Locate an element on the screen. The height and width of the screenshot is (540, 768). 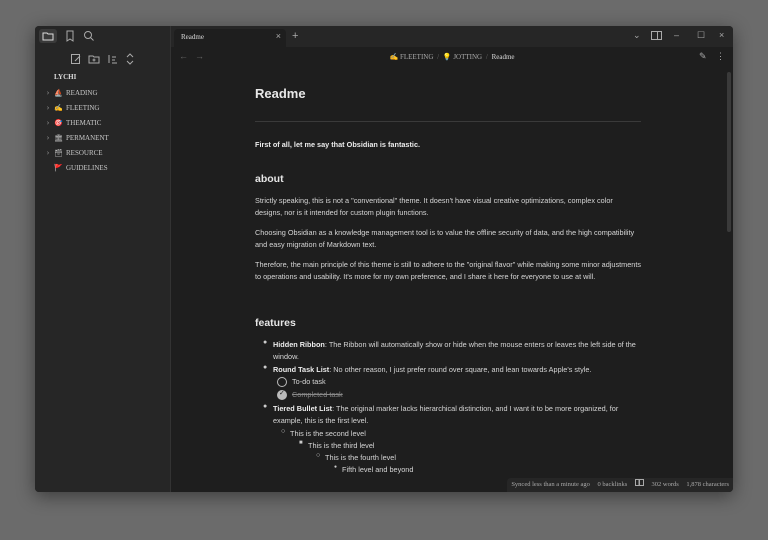
list-item-level-2: This is the second level is located at coordinates (328, 433).